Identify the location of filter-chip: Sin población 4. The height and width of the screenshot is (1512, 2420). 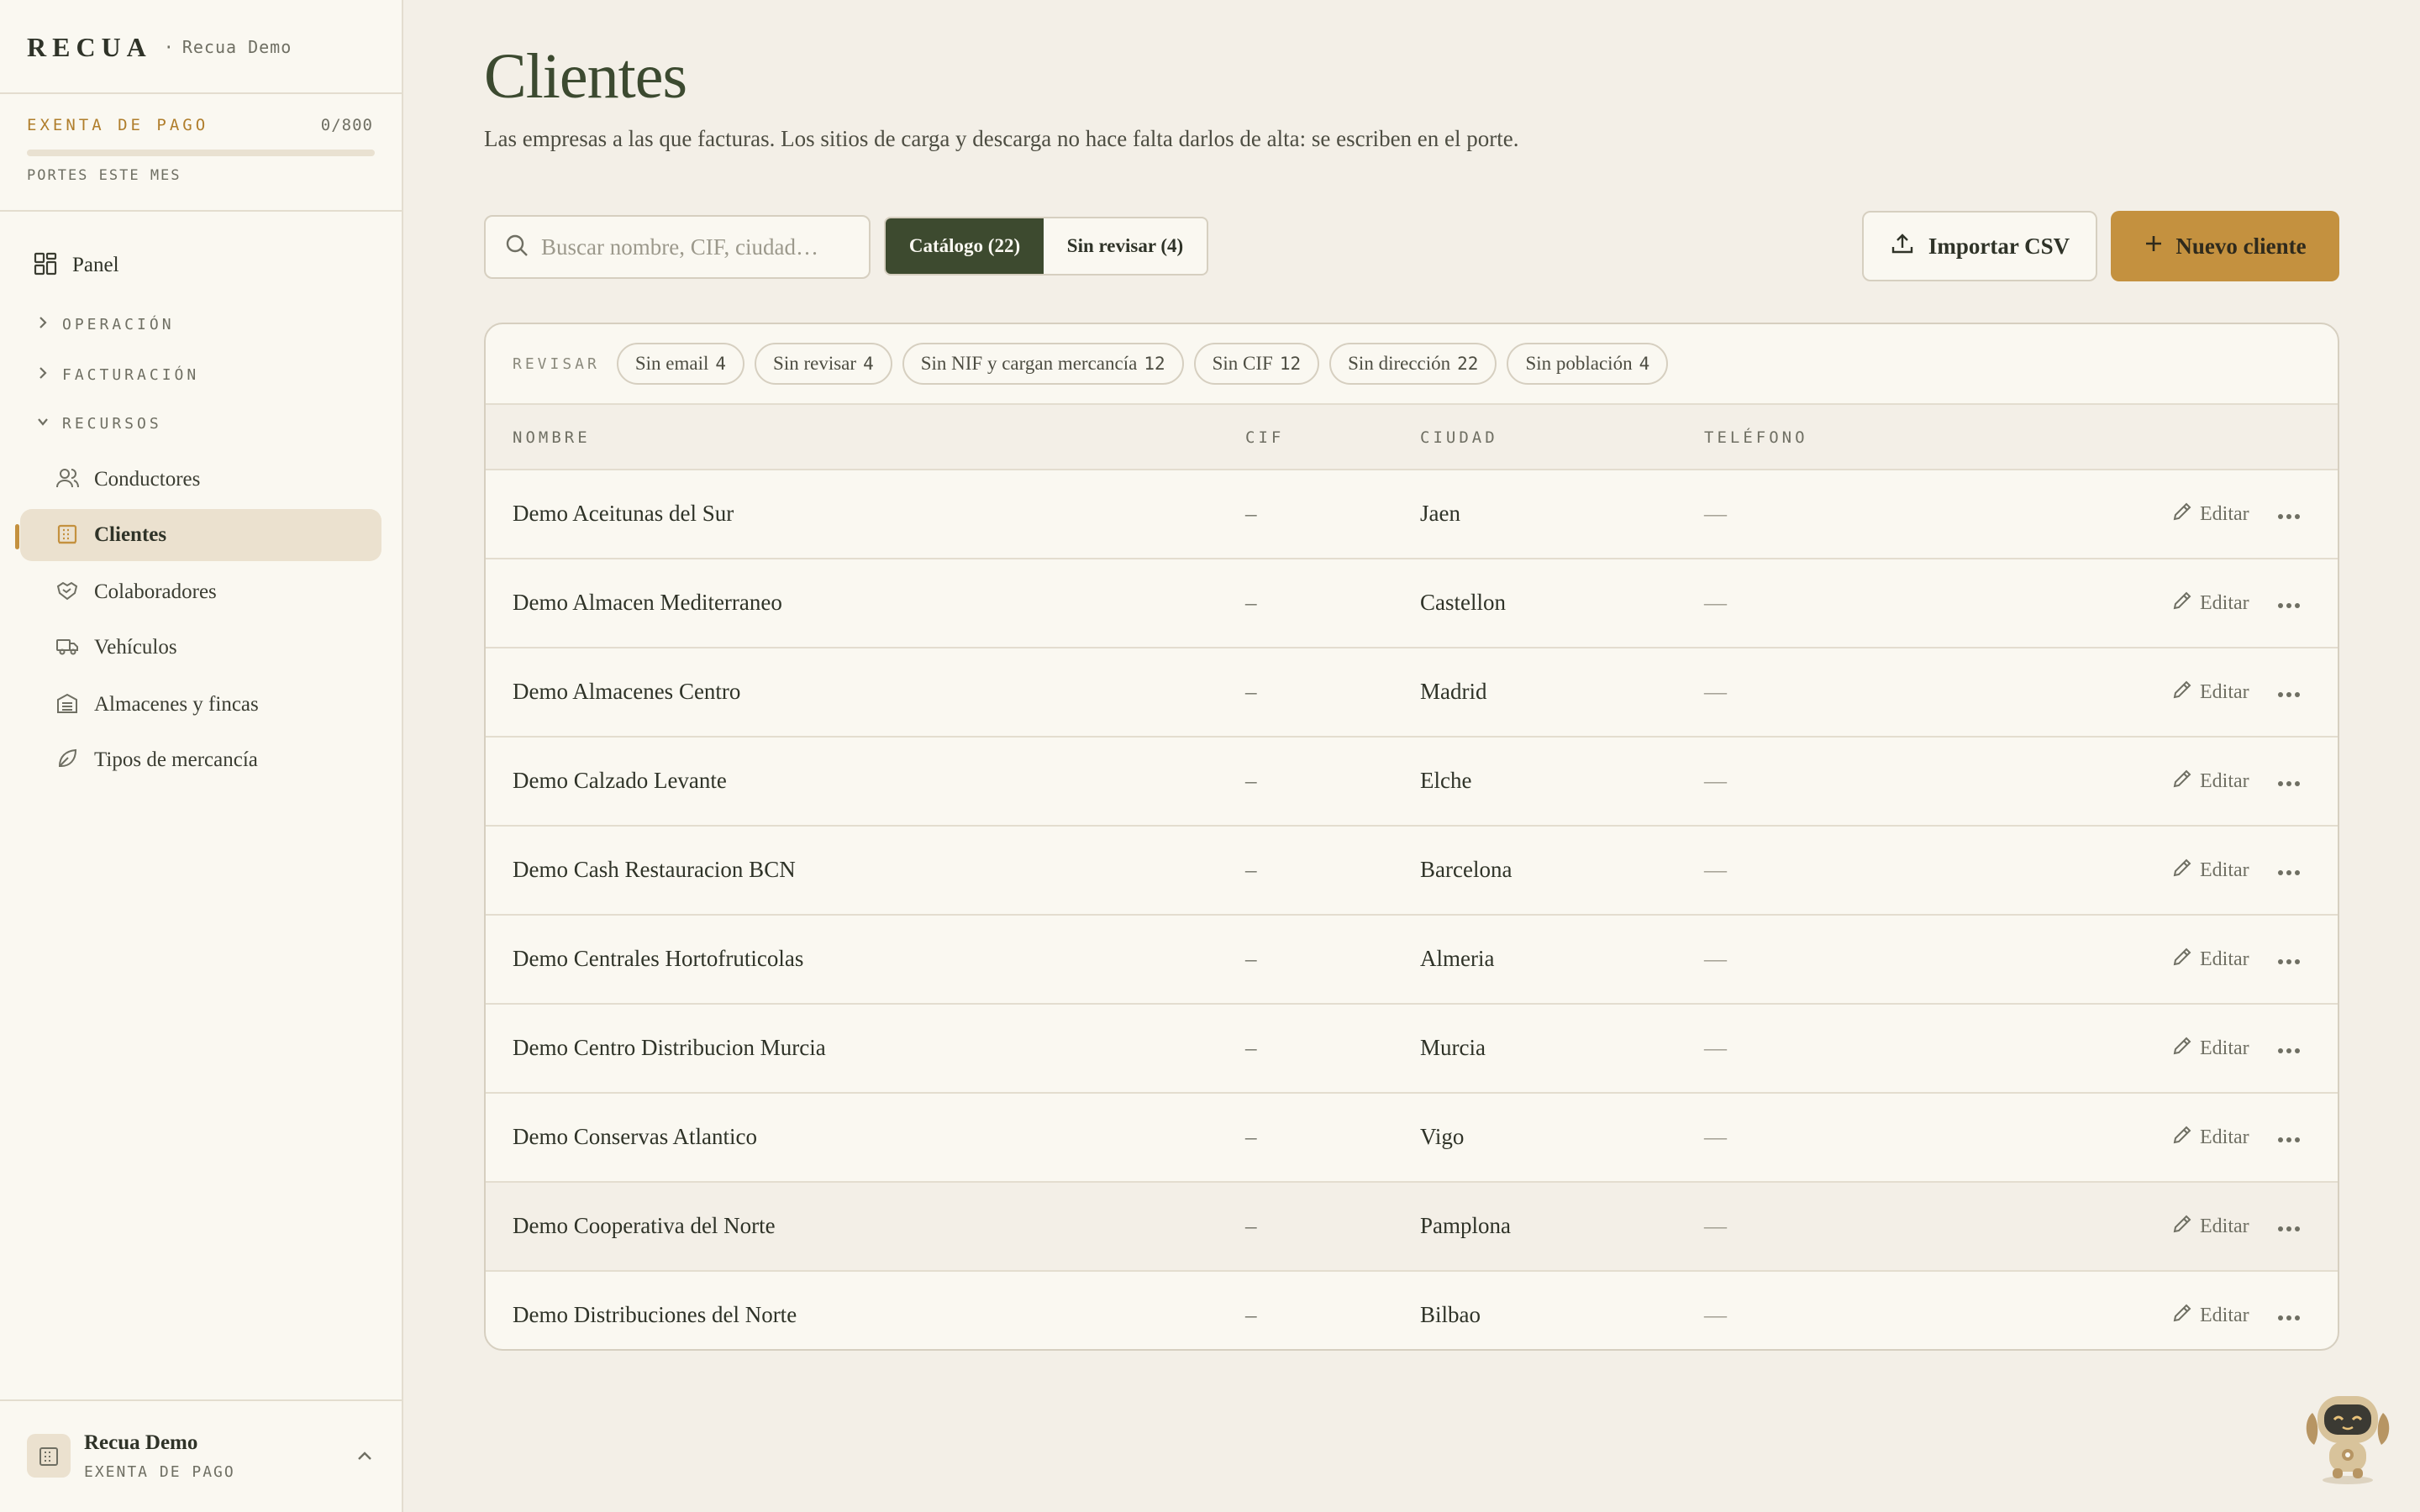
(1588, 364).